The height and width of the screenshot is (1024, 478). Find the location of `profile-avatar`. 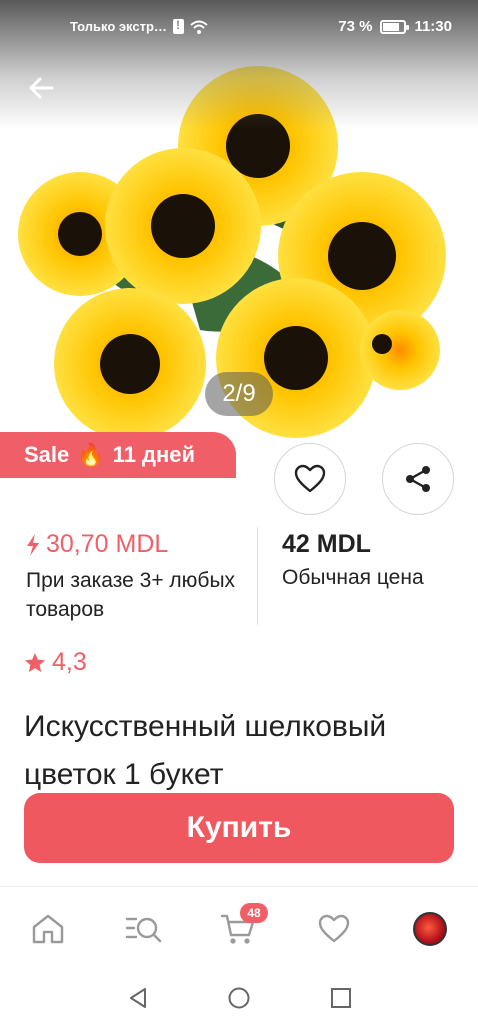

profile-avatar is located at coordinates (430, 929).